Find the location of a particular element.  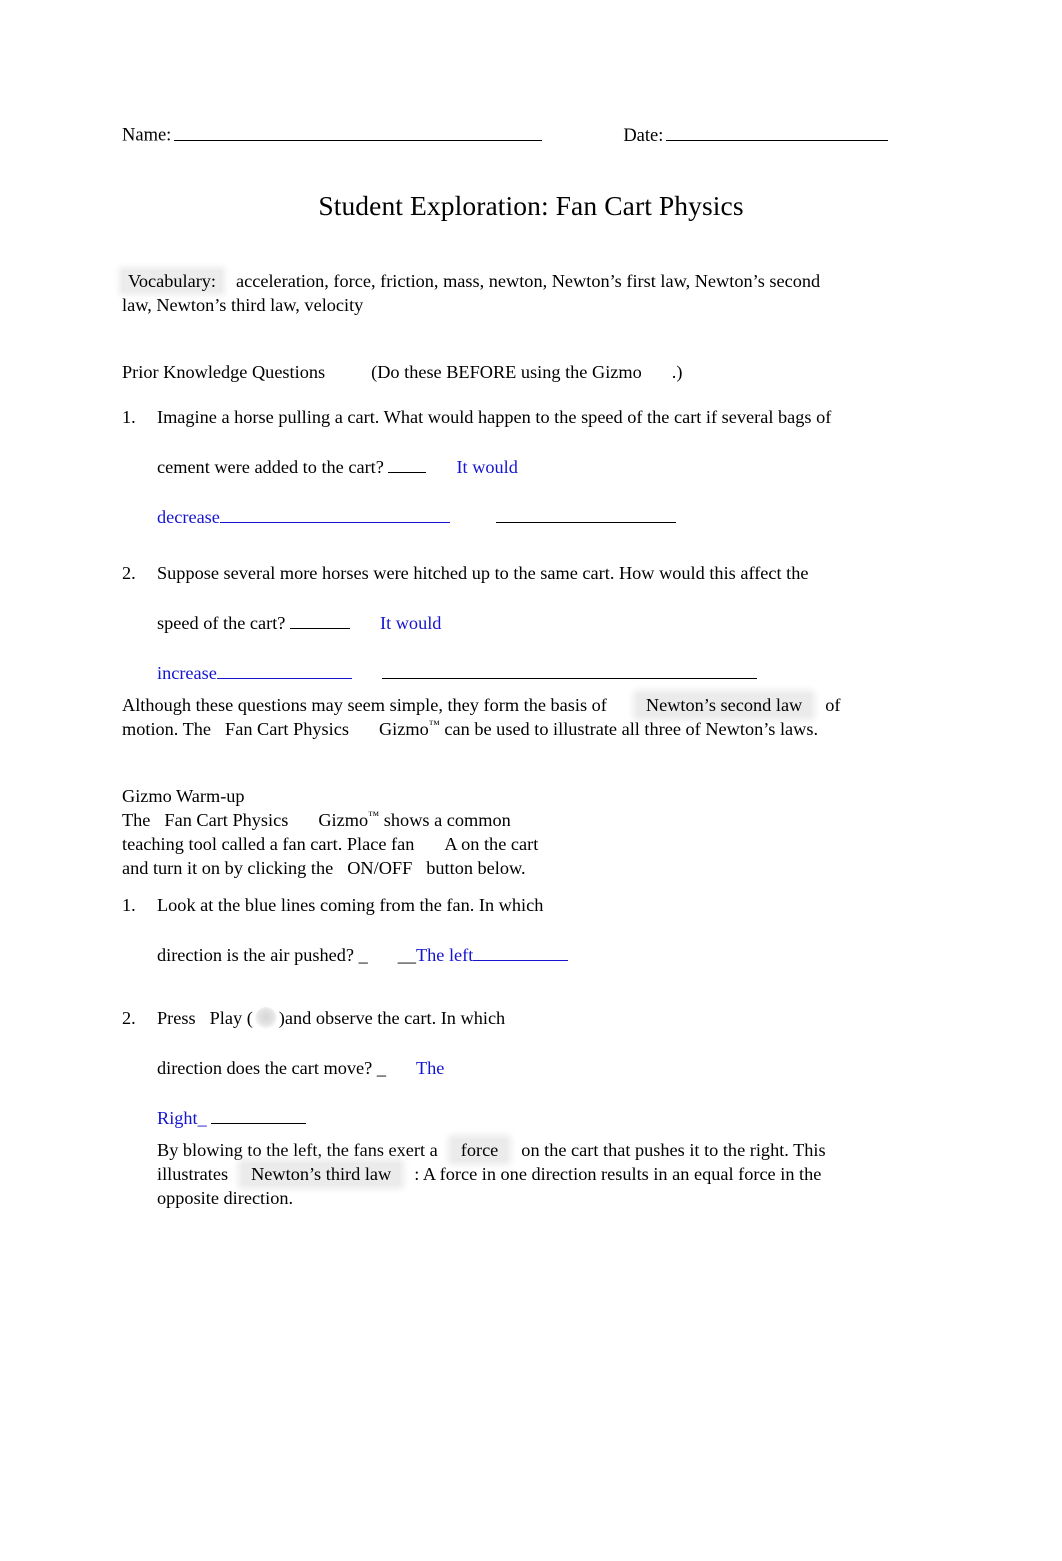

page-title: Student Exploration: Fan Cart Physics is located at coordinates (531, 205).